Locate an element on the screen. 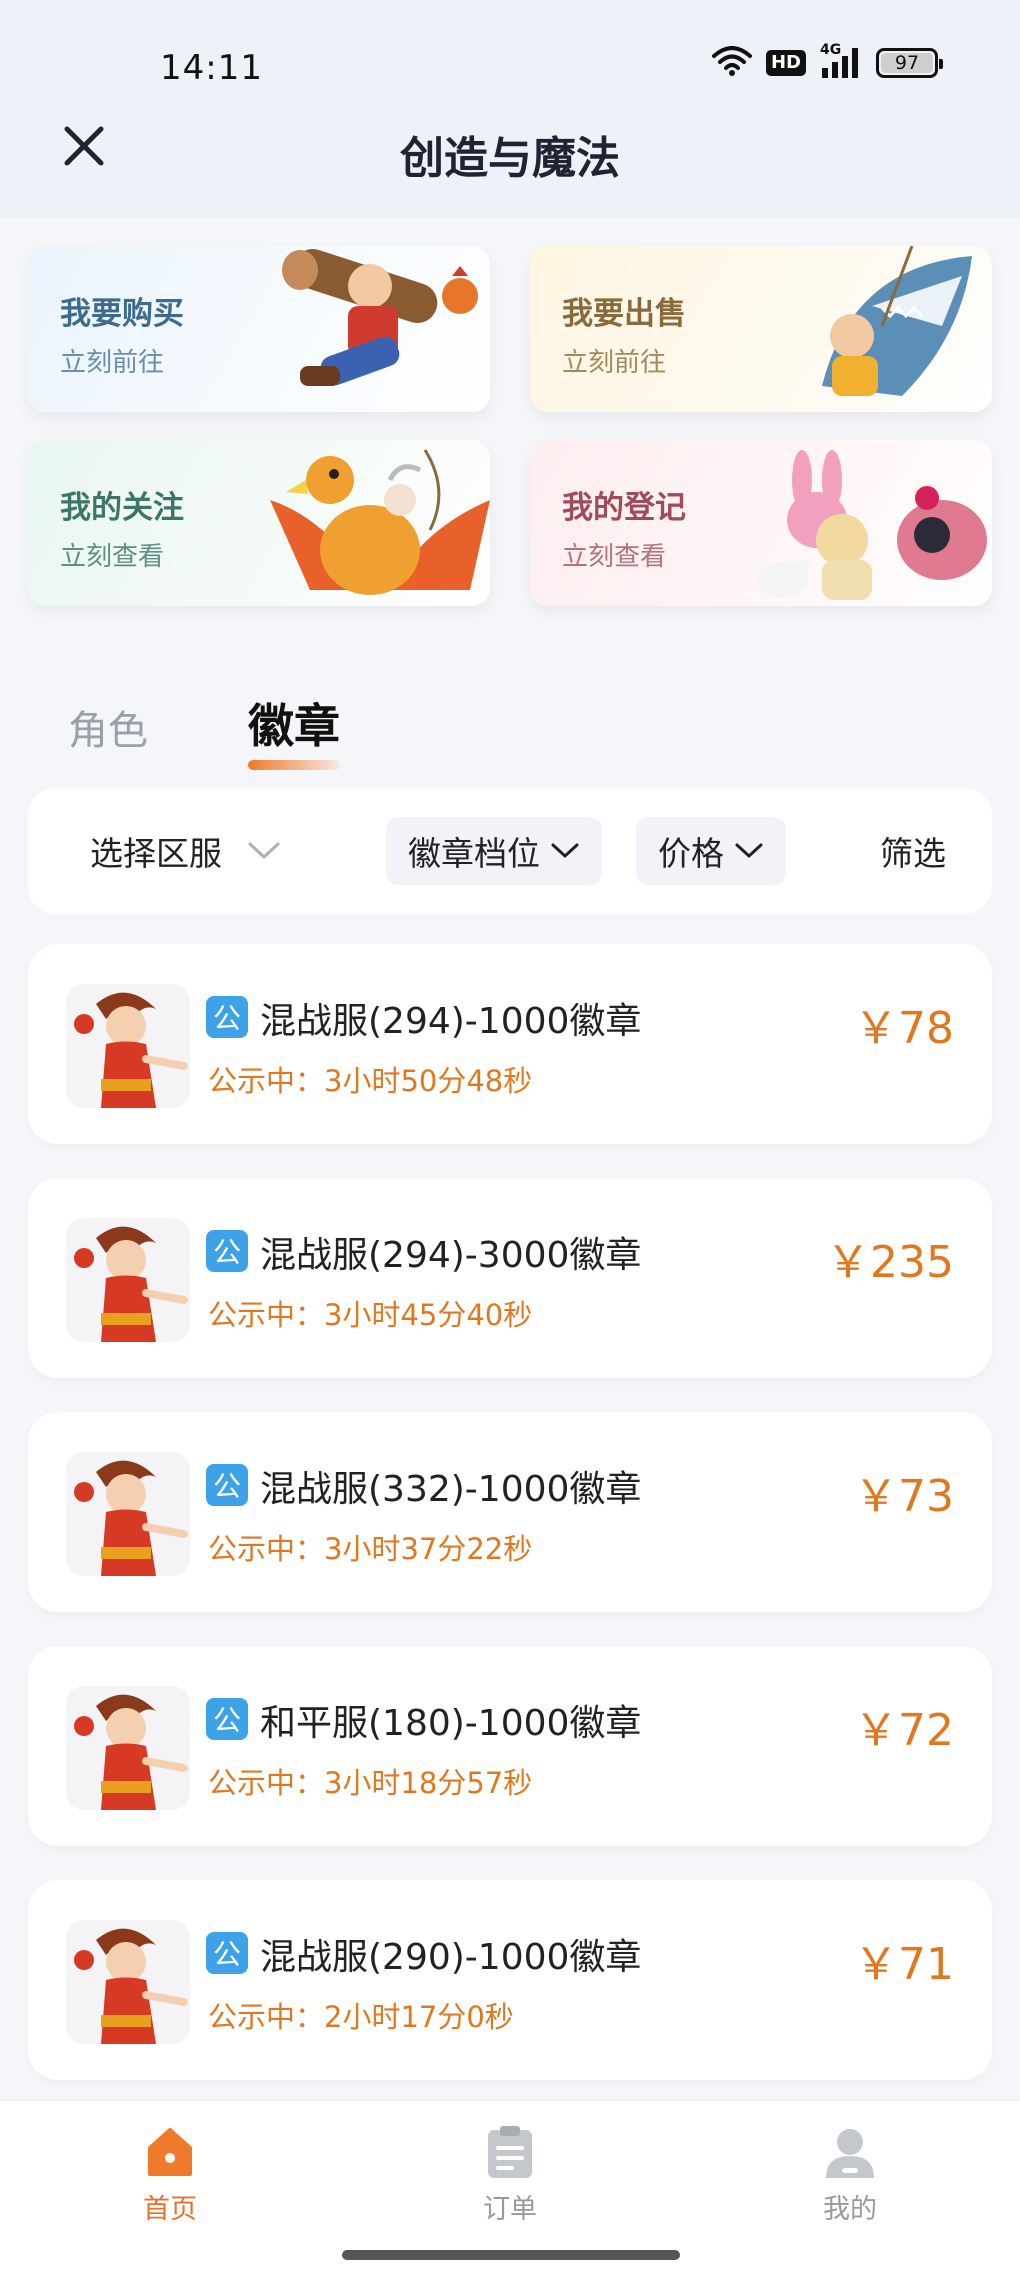 The image size is (1020, 2278). top-area: 14:11 HD 4G 97 创造与魔法 is located at coordinates (510, 109).